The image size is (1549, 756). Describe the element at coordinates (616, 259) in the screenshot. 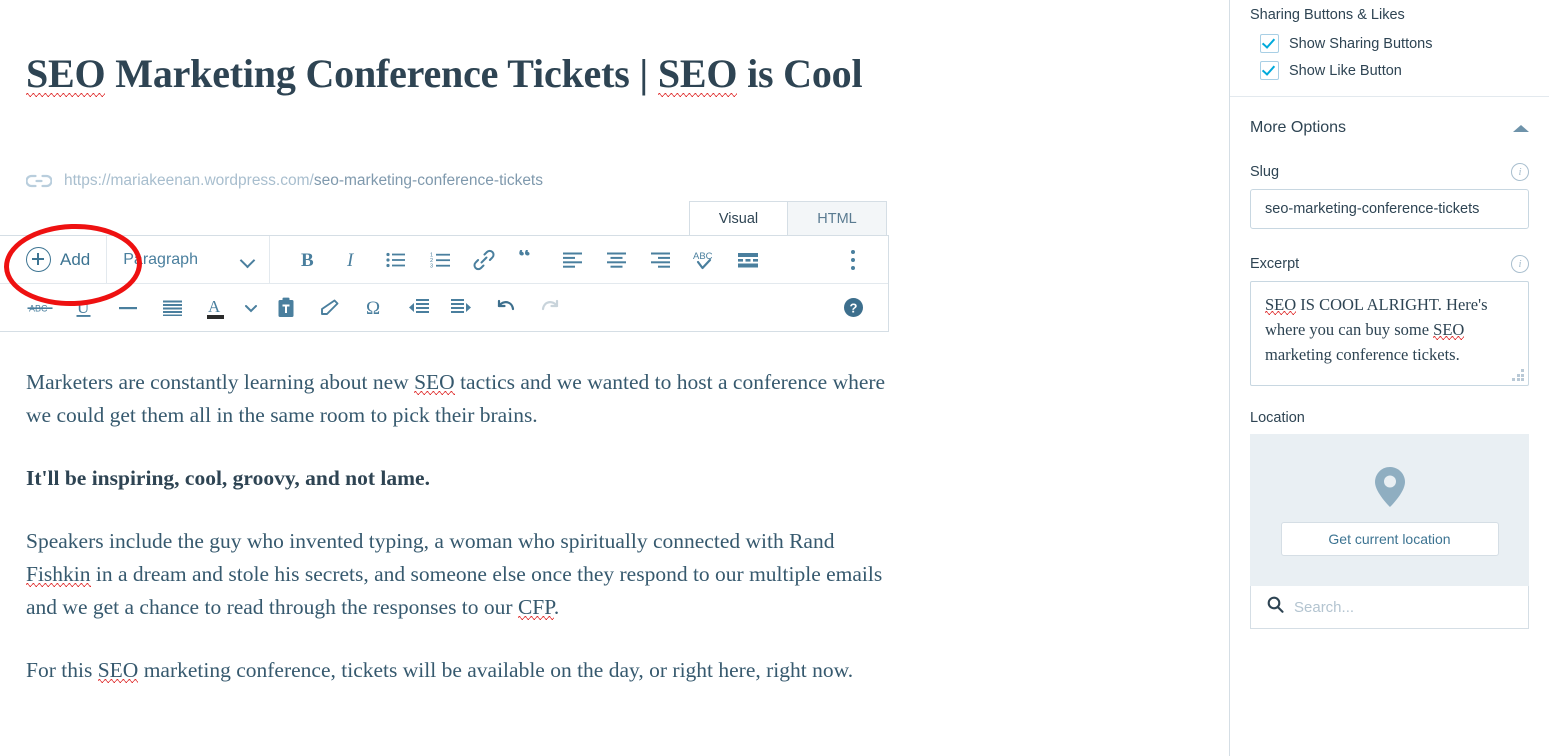

I see `align-center-icon` at that location.